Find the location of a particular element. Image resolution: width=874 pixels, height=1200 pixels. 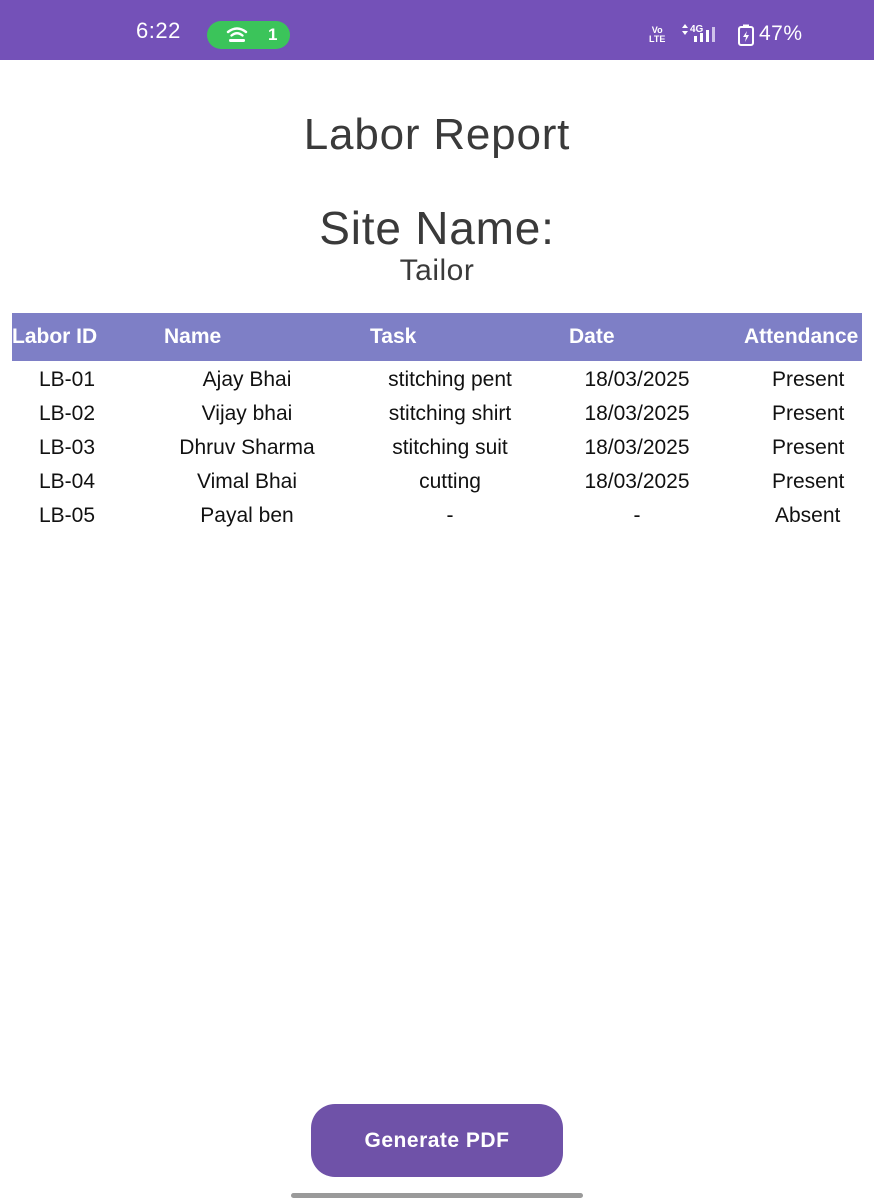

header-labor-id: Labor ID is located at coordinates (55, 336).